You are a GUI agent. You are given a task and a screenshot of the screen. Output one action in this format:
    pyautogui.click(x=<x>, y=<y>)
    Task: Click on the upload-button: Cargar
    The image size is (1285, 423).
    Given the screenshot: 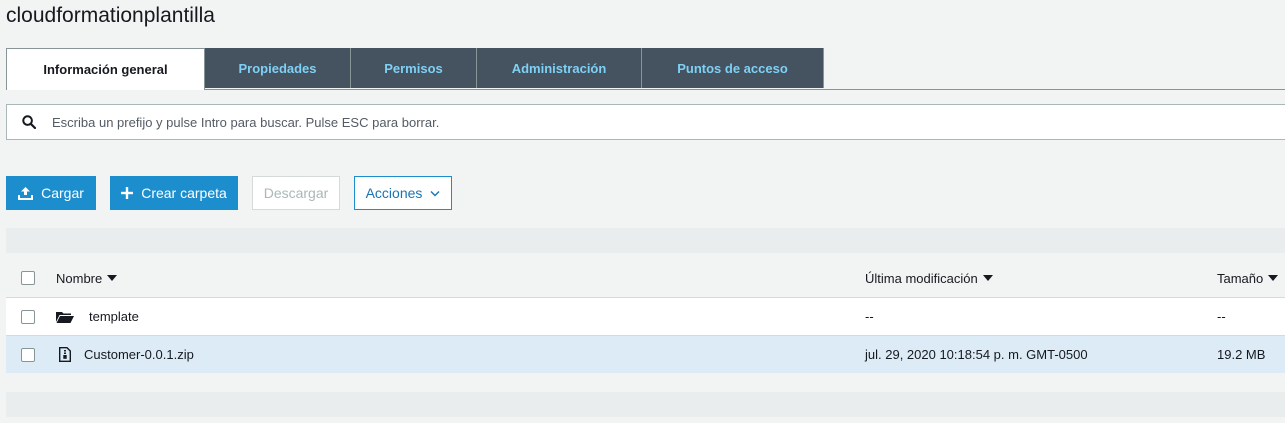 What is the action you would take?
    pyautogui.click(x=51, y=193)
    